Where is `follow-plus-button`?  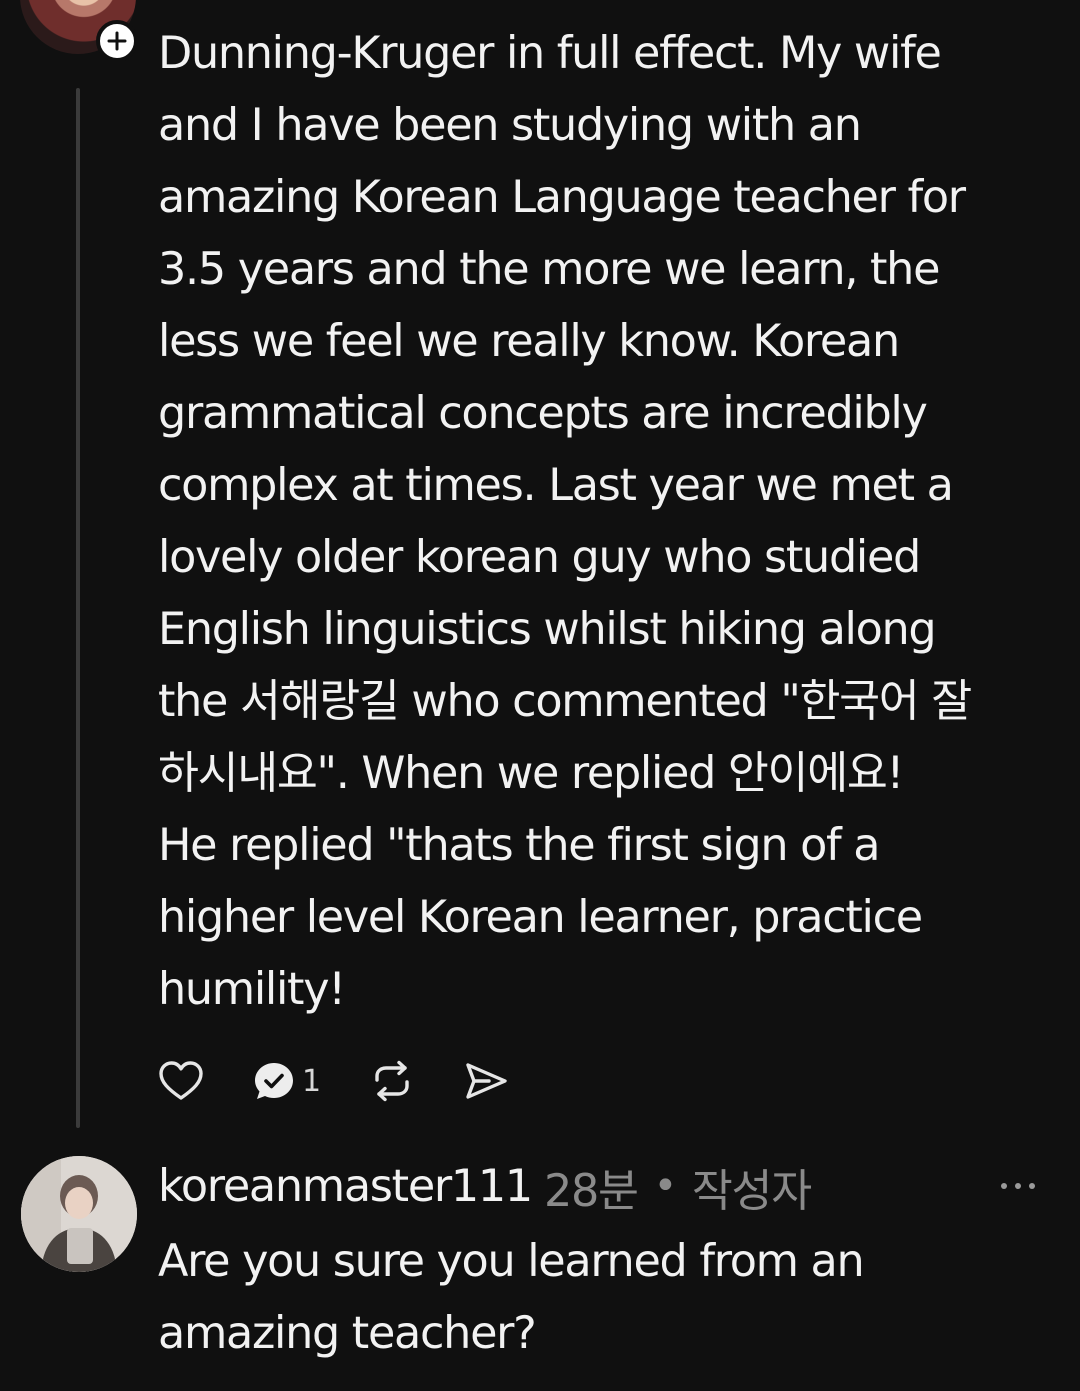
follow-plus-button is located at coordinates (117, 41).